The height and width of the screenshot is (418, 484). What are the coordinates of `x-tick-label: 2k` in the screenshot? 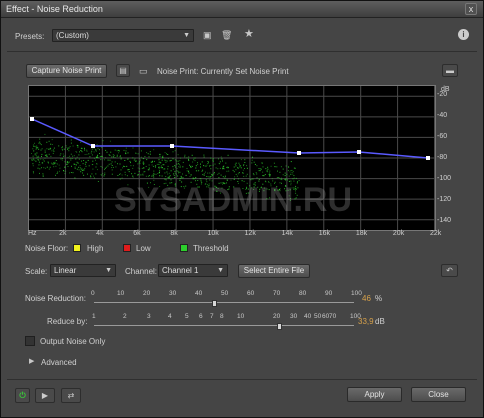 It's located at (63, 233).